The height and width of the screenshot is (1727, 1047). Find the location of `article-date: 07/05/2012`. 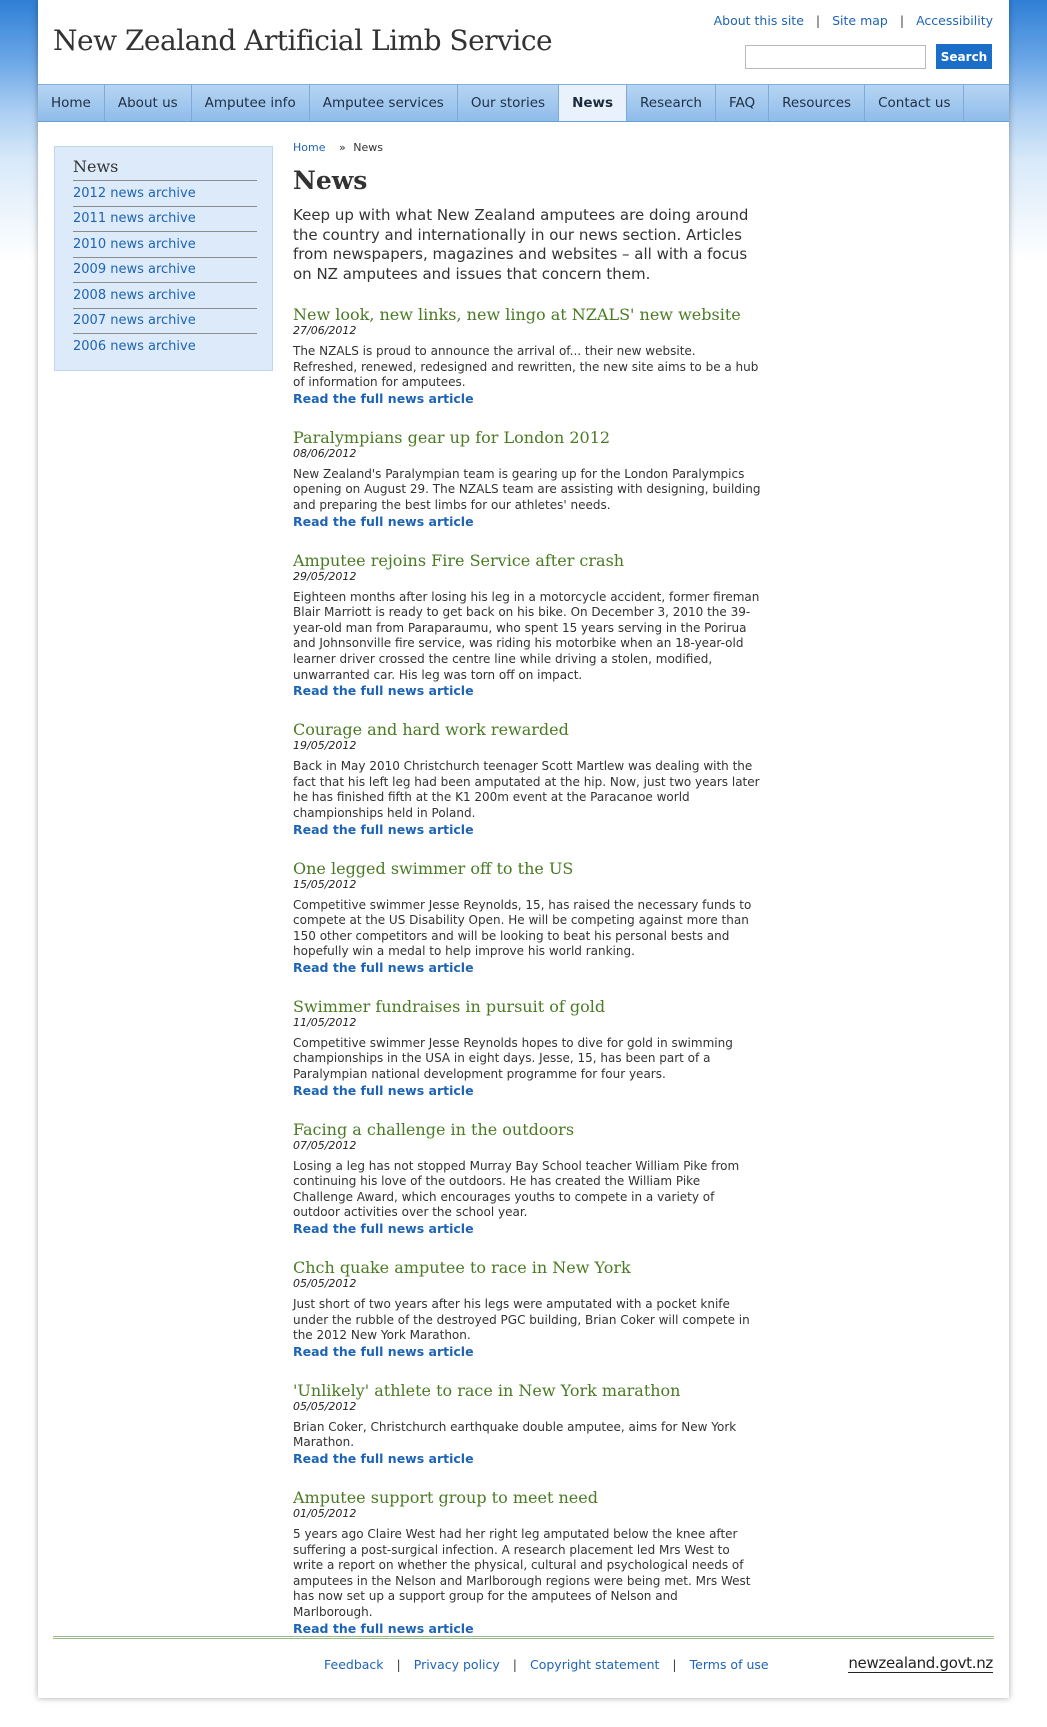

article-date: 07/05/2012 is located at coordinates (325, 1145).